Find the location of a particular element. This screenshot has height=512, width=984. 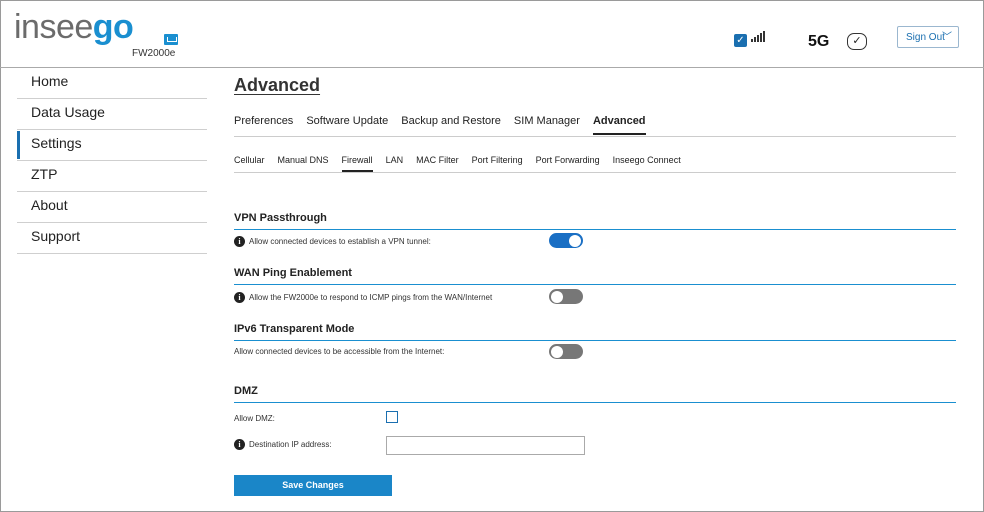

sidebar-item-support: Support is located at coordinates (112, 238).